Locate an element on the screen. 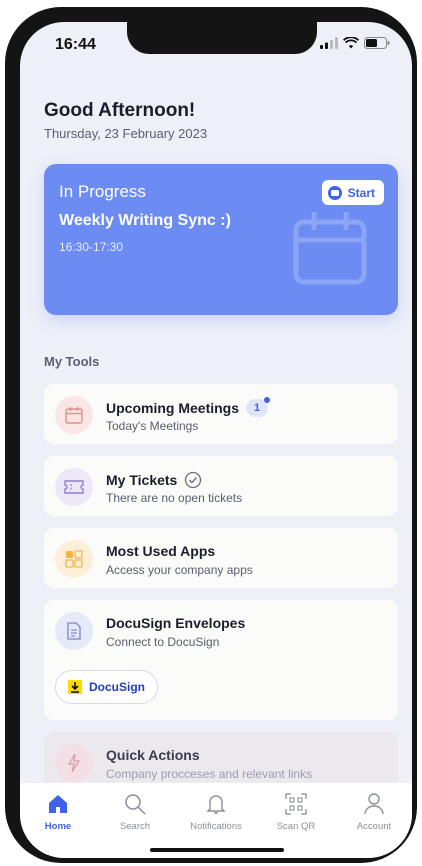  tool-title-text: My Tickets is located at coordinates (142, 480).